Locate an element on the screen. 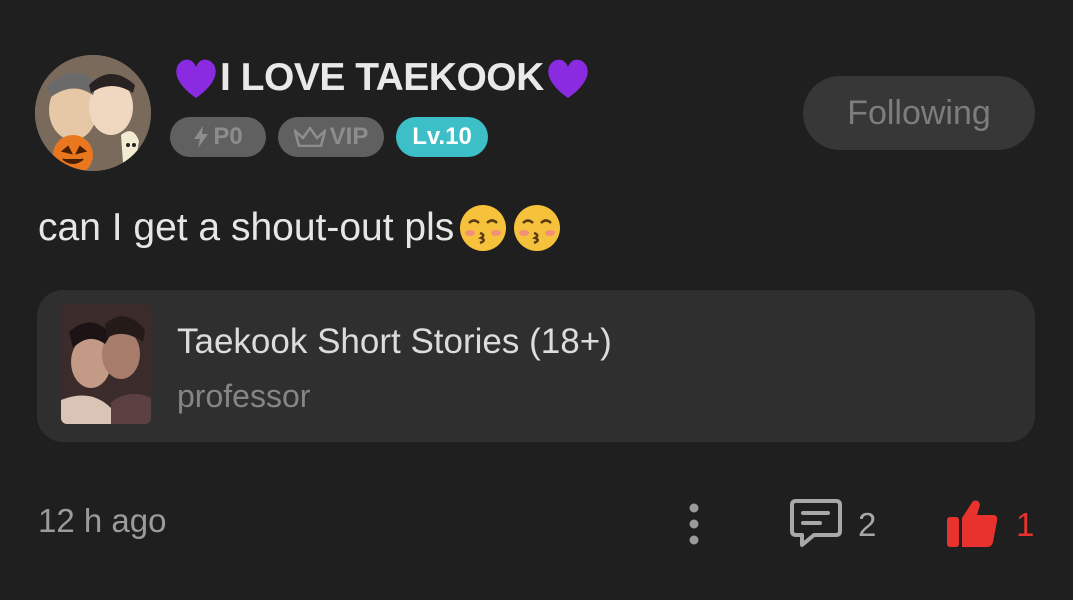  vip-badge-label: VIP is located at coordinates (349, 136).